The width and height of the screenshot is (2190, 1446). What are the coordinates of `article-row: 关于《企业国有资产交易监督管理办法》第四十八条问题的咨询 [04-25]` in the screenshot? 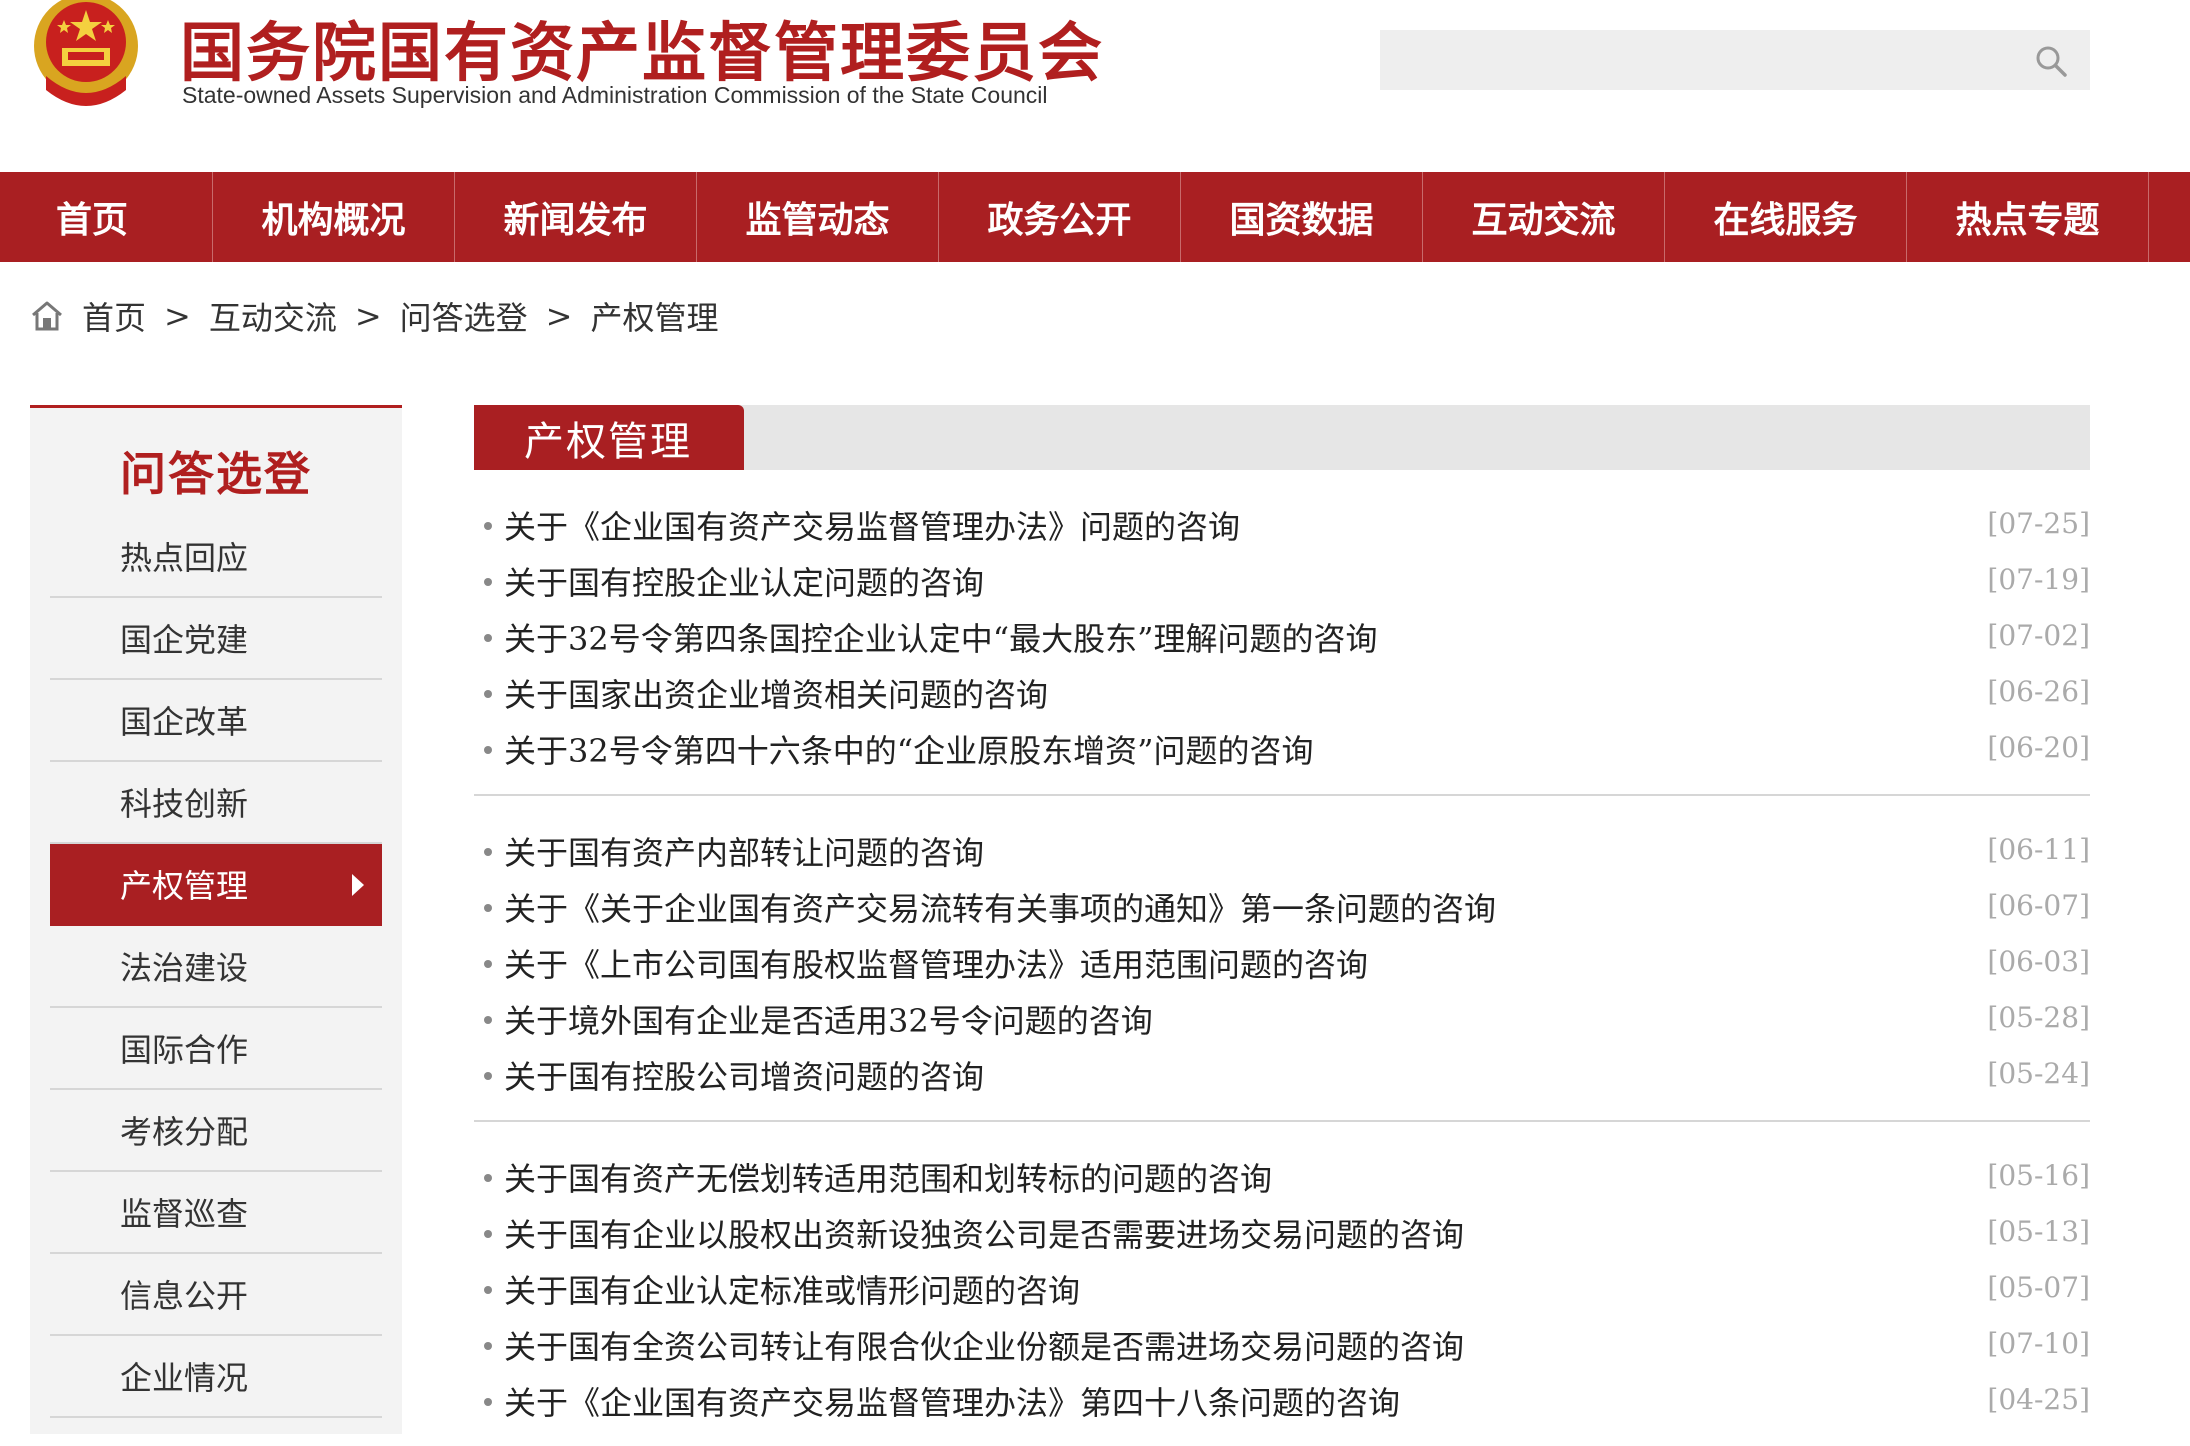 It's located at (1282, 1401).